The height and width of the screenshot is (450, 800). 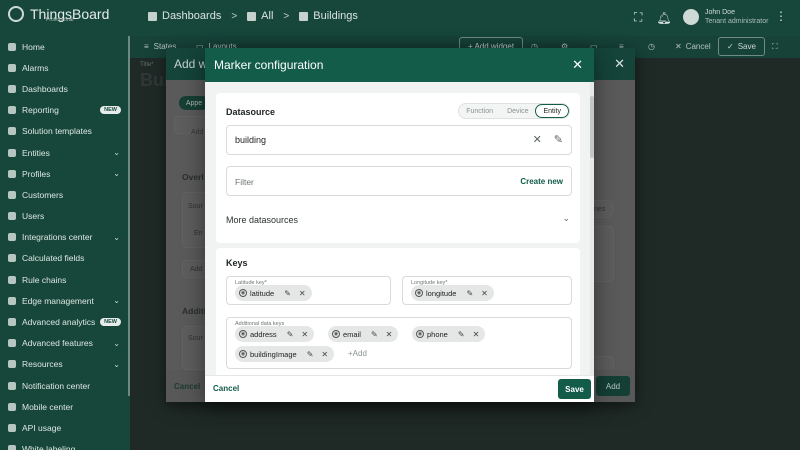 I want to click on sidebar-item-calculated-fields: Calculated fields, so click(x=65, y=258).